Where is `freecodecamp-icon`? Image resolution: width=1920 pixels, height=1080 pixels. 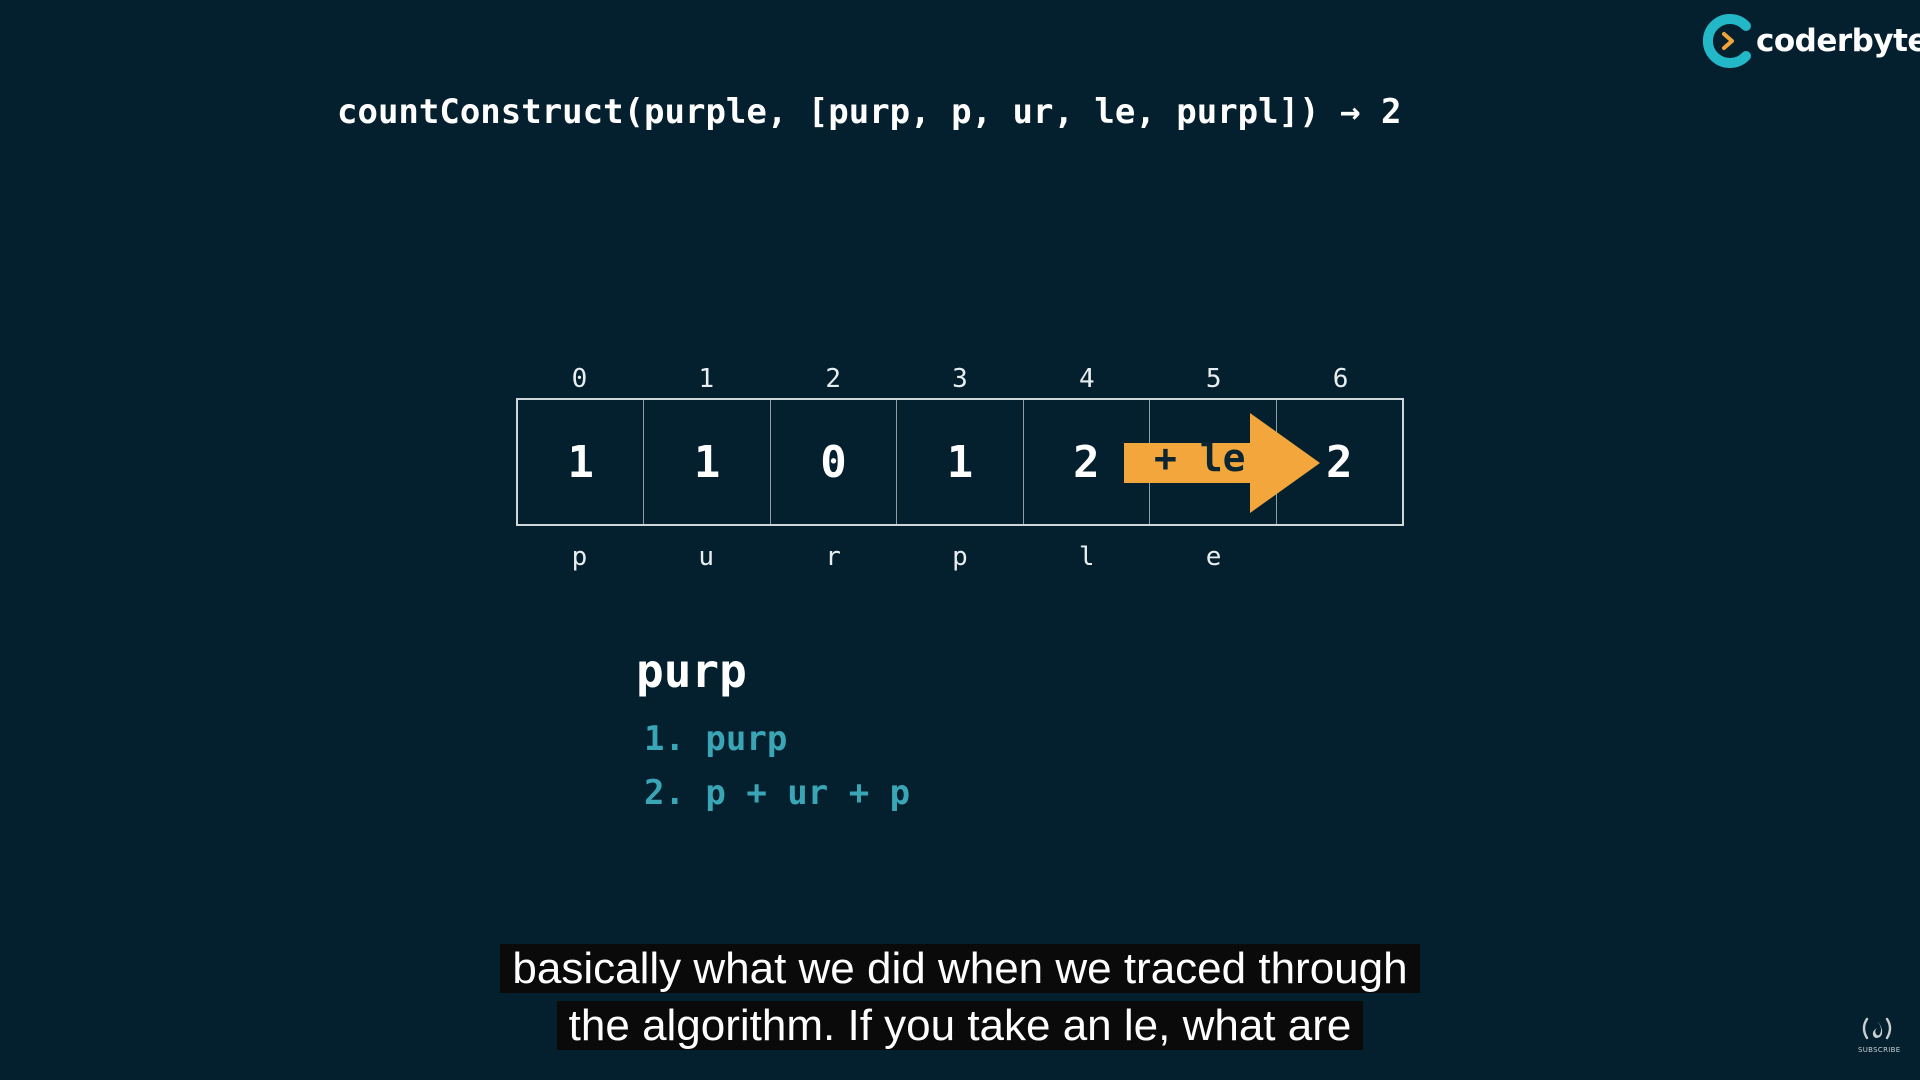
freecodecamp-icon is located at coordinates (1877, 1028).